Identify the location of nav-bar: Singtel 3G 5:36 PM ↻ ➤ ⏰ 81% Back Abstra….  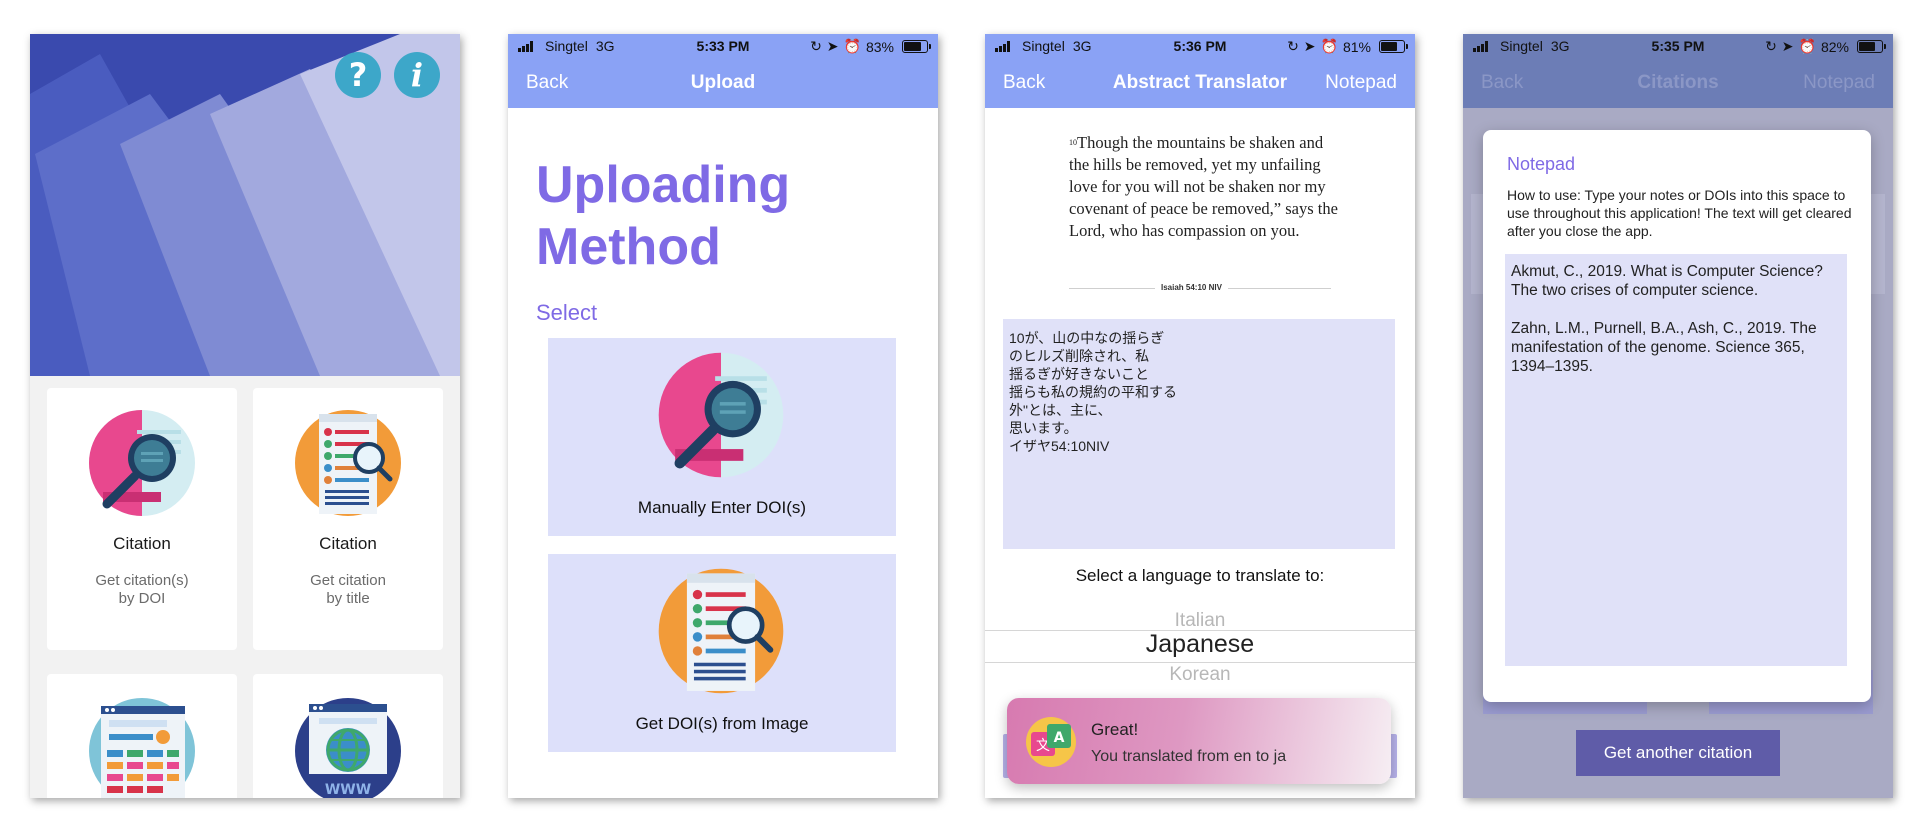
(1200, 71).